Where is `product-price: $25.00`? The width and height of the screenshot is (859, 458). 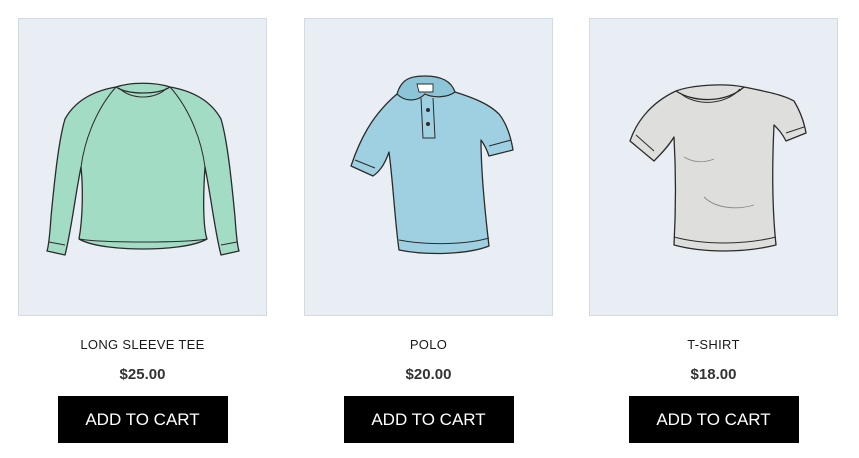 product-price: $25.00 is located at coordinates (142, 374).